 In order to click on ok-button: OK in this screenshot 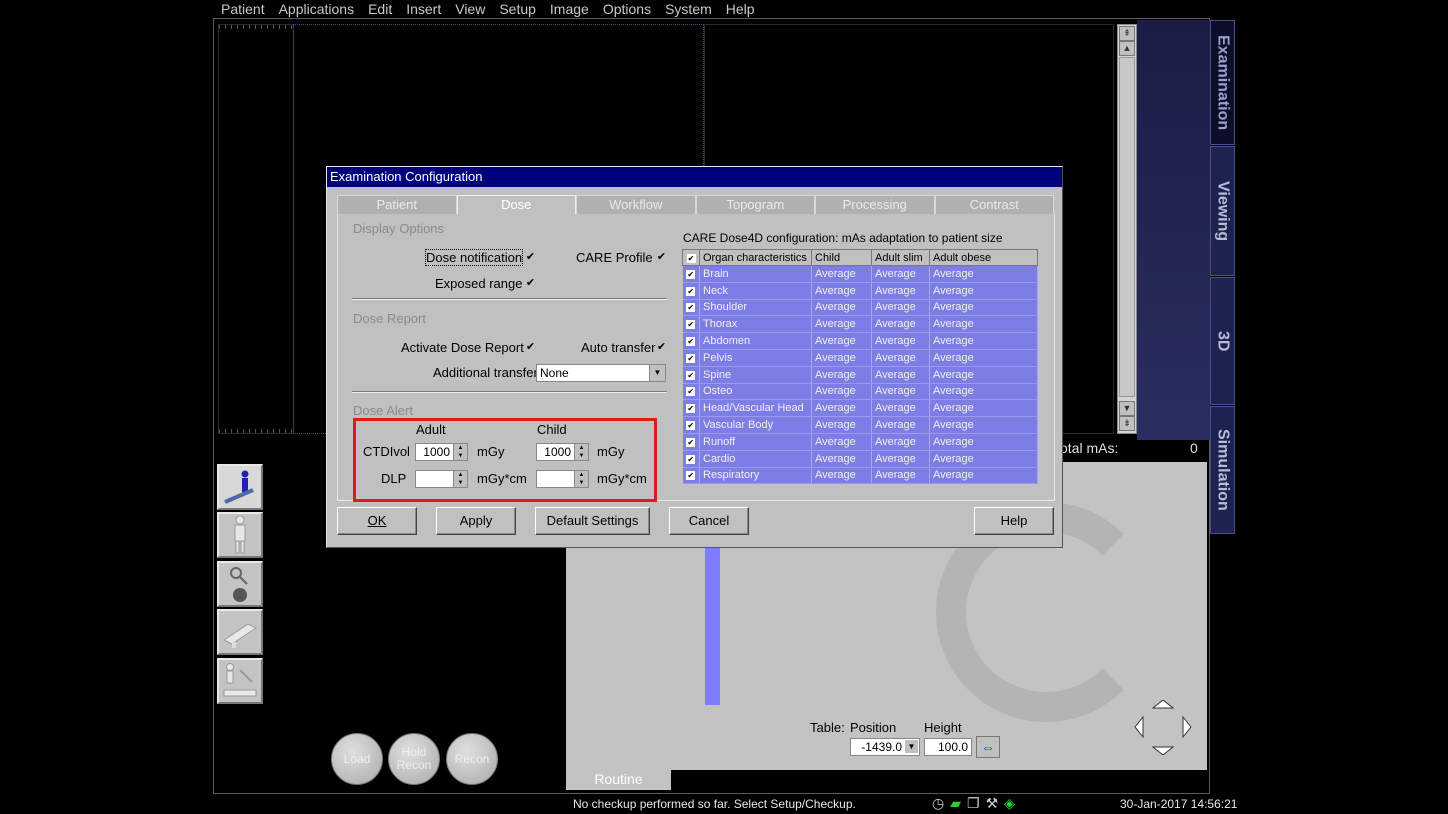, I will do `click(377, 521)`.